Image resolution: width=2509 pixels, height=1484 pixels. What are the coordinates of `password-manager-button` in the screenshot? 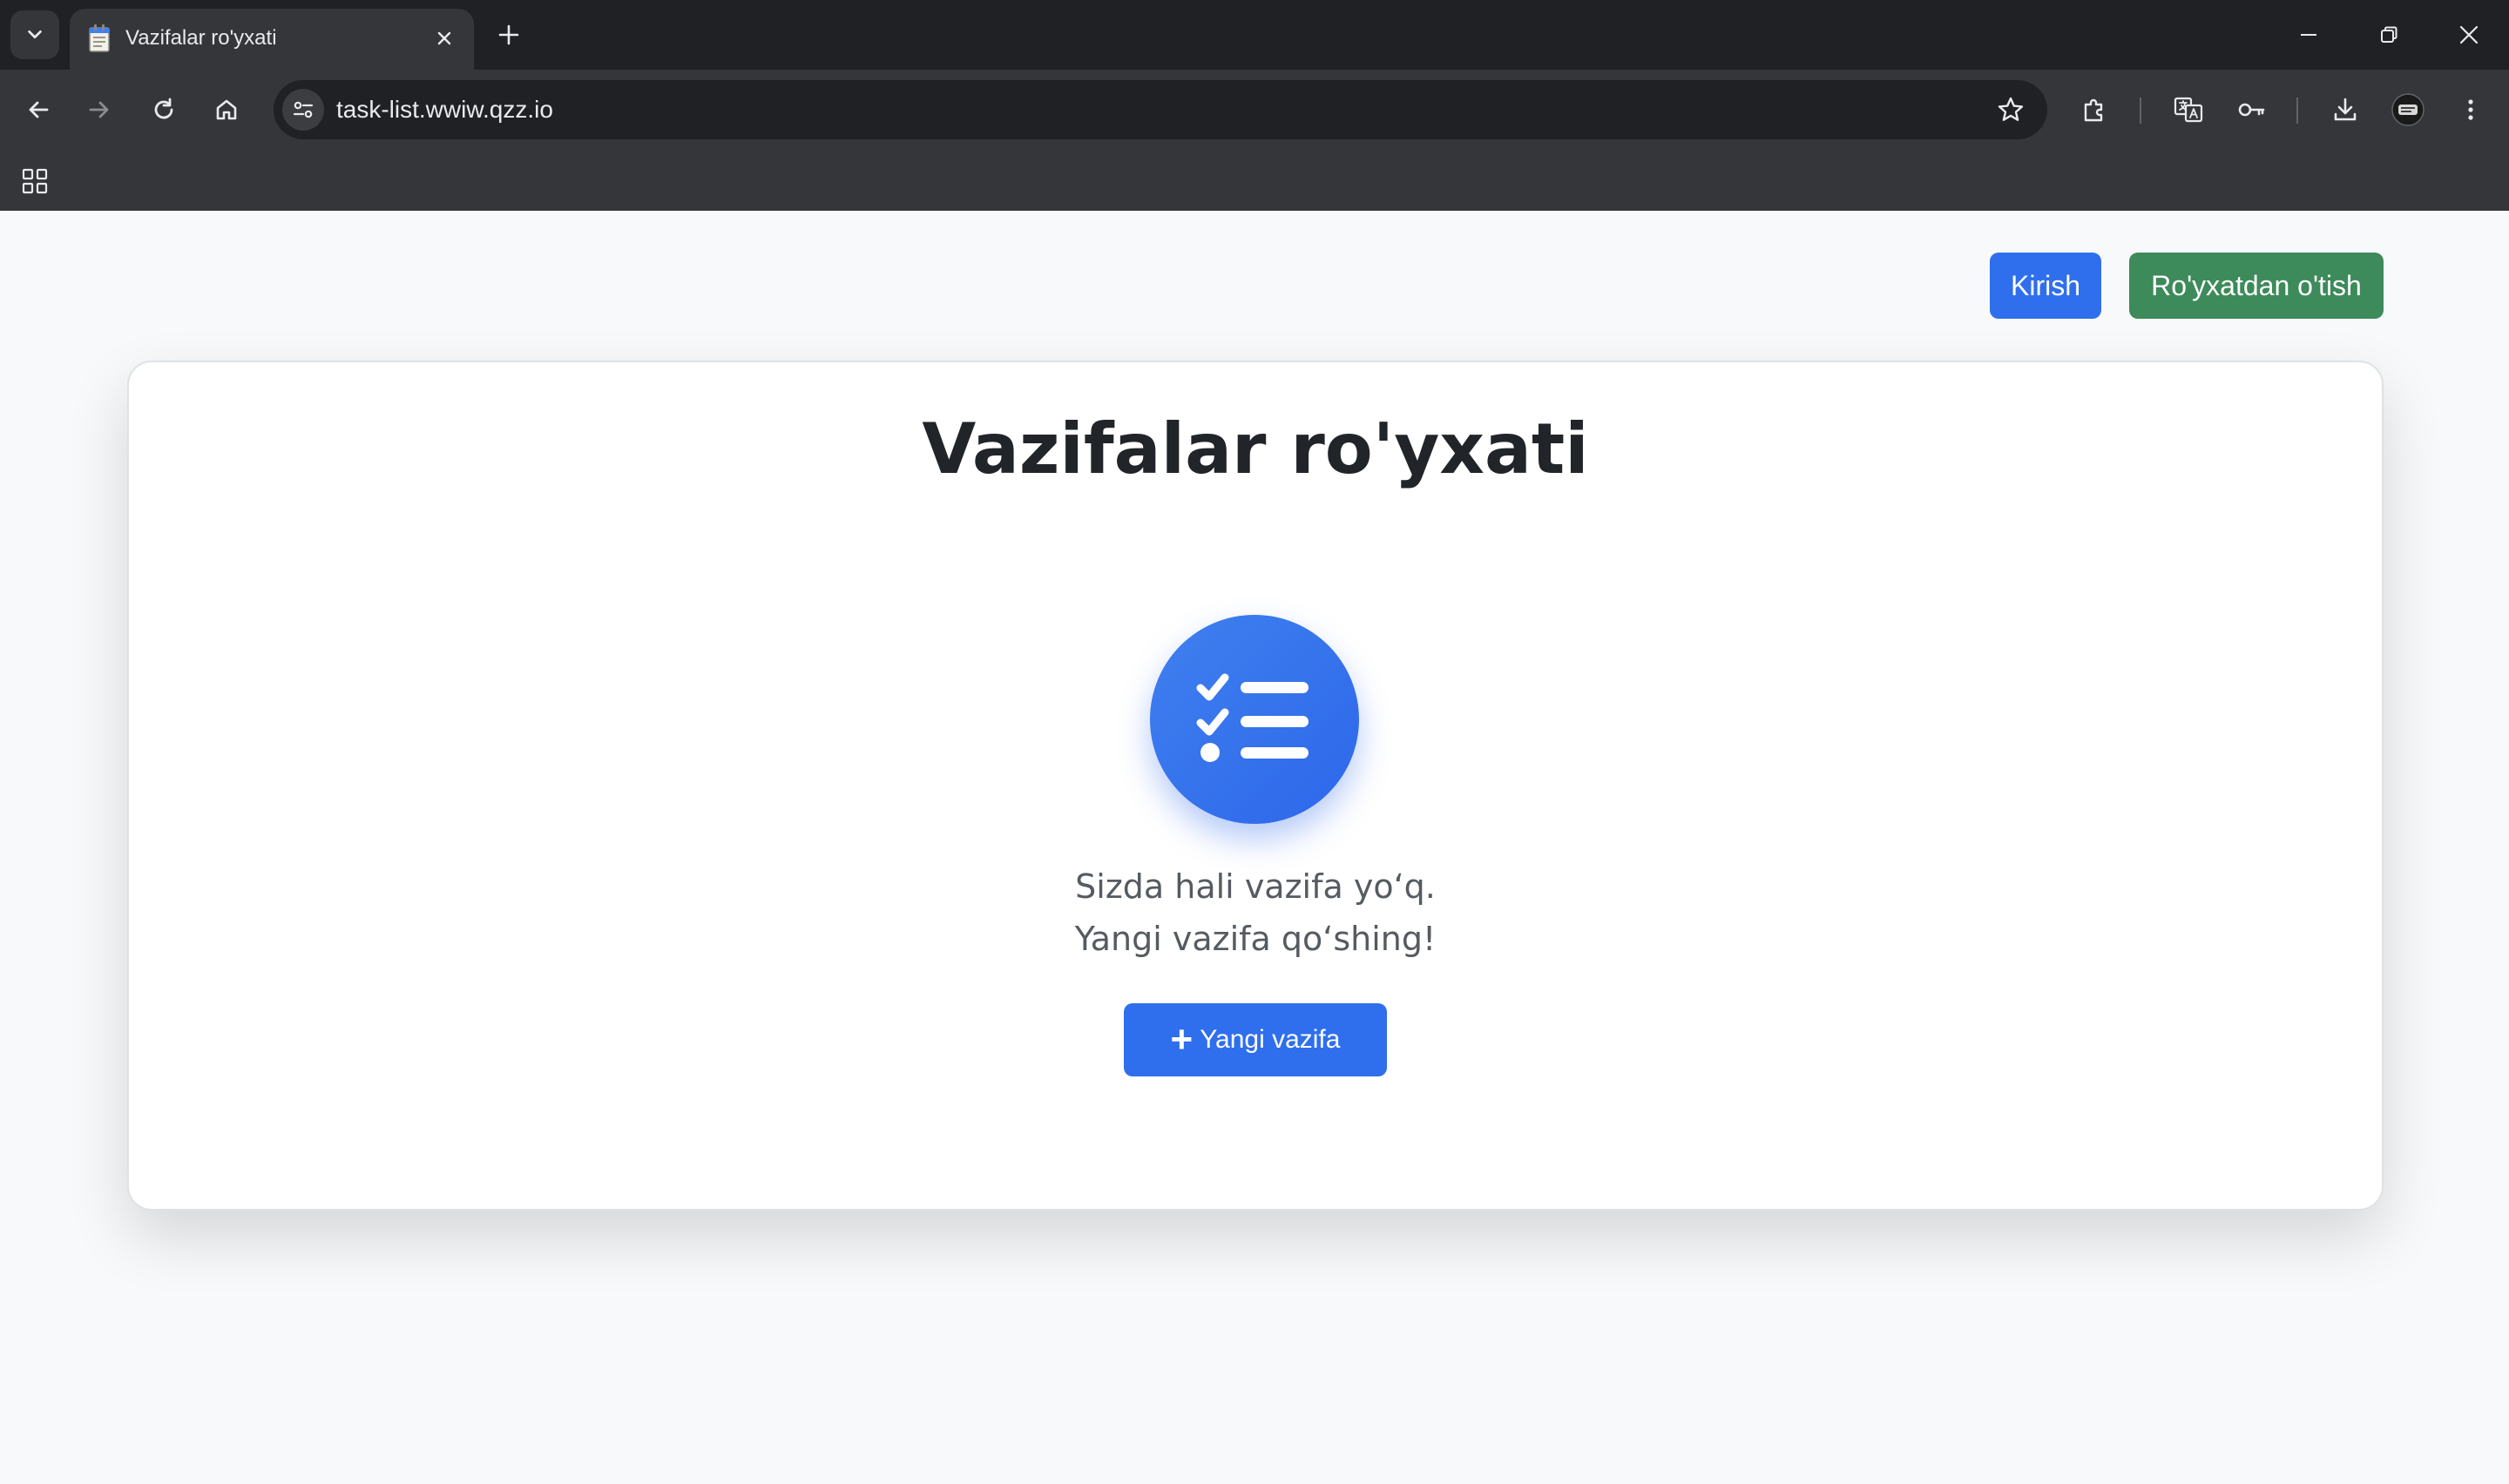 It's located at (2251, 109).